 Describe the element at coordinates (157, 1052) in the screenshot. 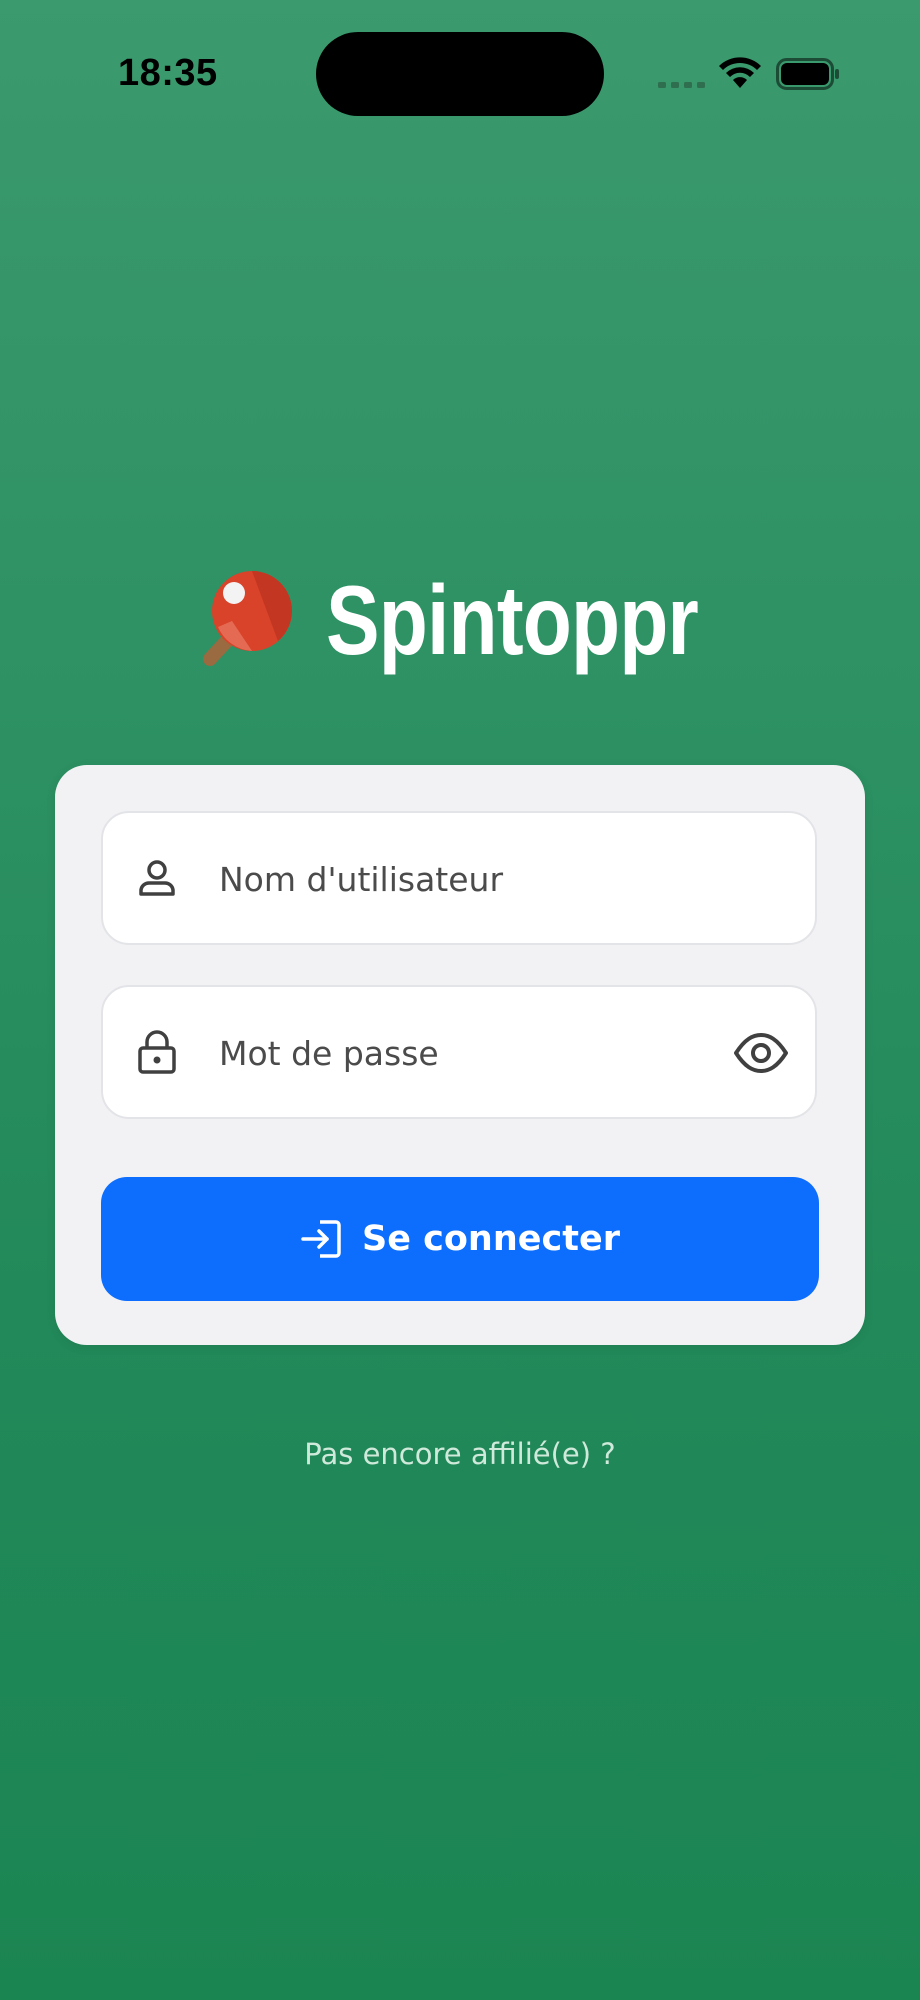

I see `lock-icon` at that location.